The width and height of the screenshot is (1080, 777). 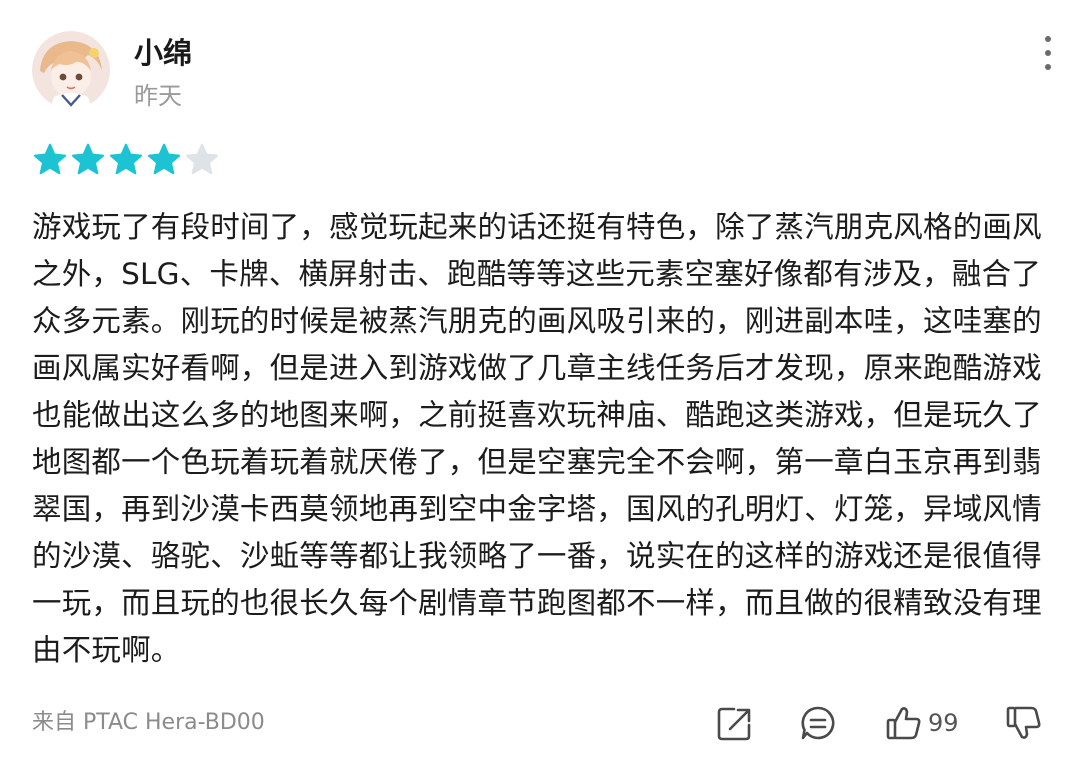 I want to click on thumbs-up-icon, so click(x=903, y=723).